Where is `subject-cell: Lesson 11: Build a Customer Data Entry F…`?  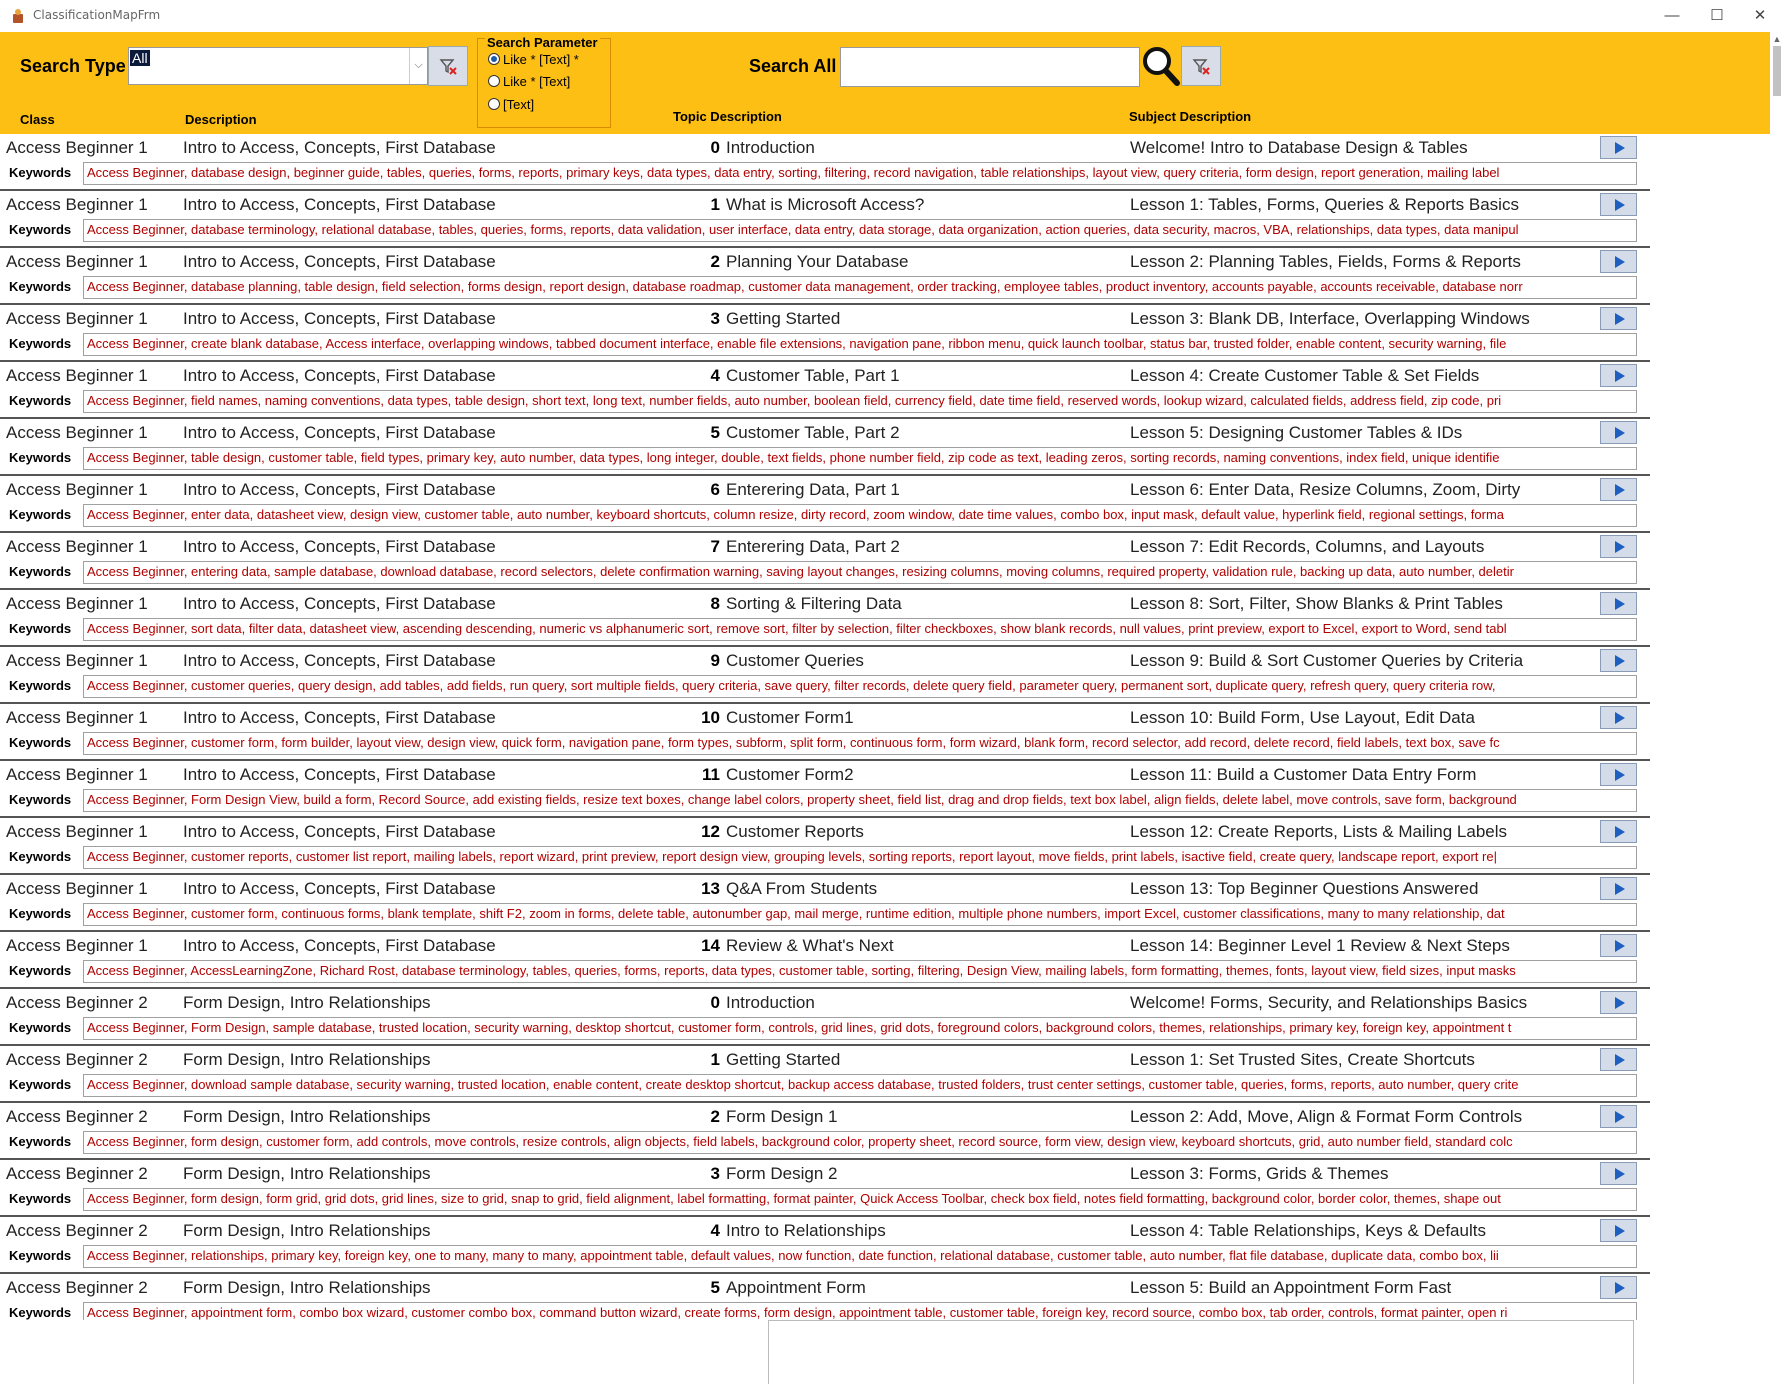
subject-cell: Lesson 11: Build a Customer Data Entry F… is located at coordinates (1303, 775).